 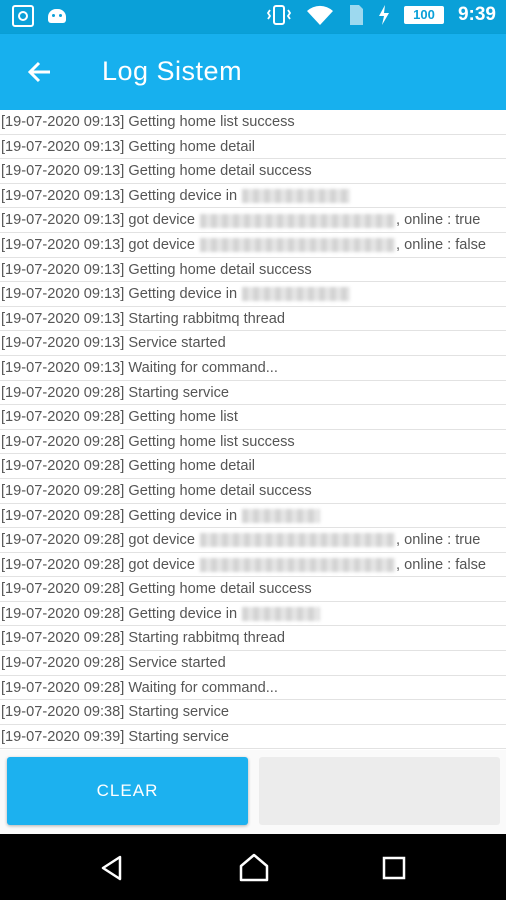 I want to click on button-bar: CLEAR, so click(x=253, y=792).